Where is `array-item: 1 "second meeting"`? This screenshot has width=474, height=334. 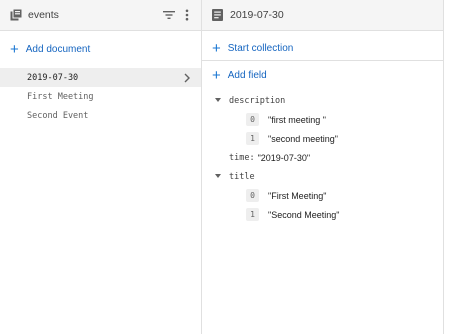
array-item: 1 "second meeting" is located at coordinates (322, 138).